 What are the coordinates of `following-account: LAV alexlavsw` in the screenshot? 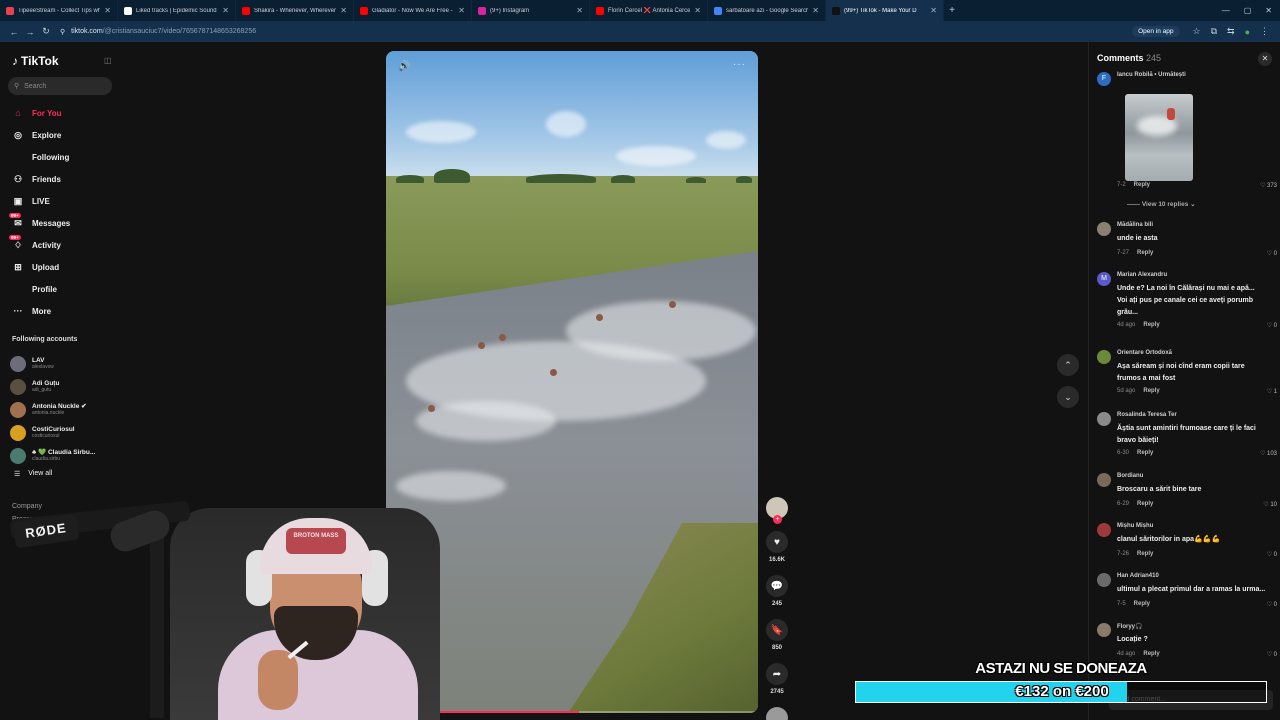 It's located at (62, 363).